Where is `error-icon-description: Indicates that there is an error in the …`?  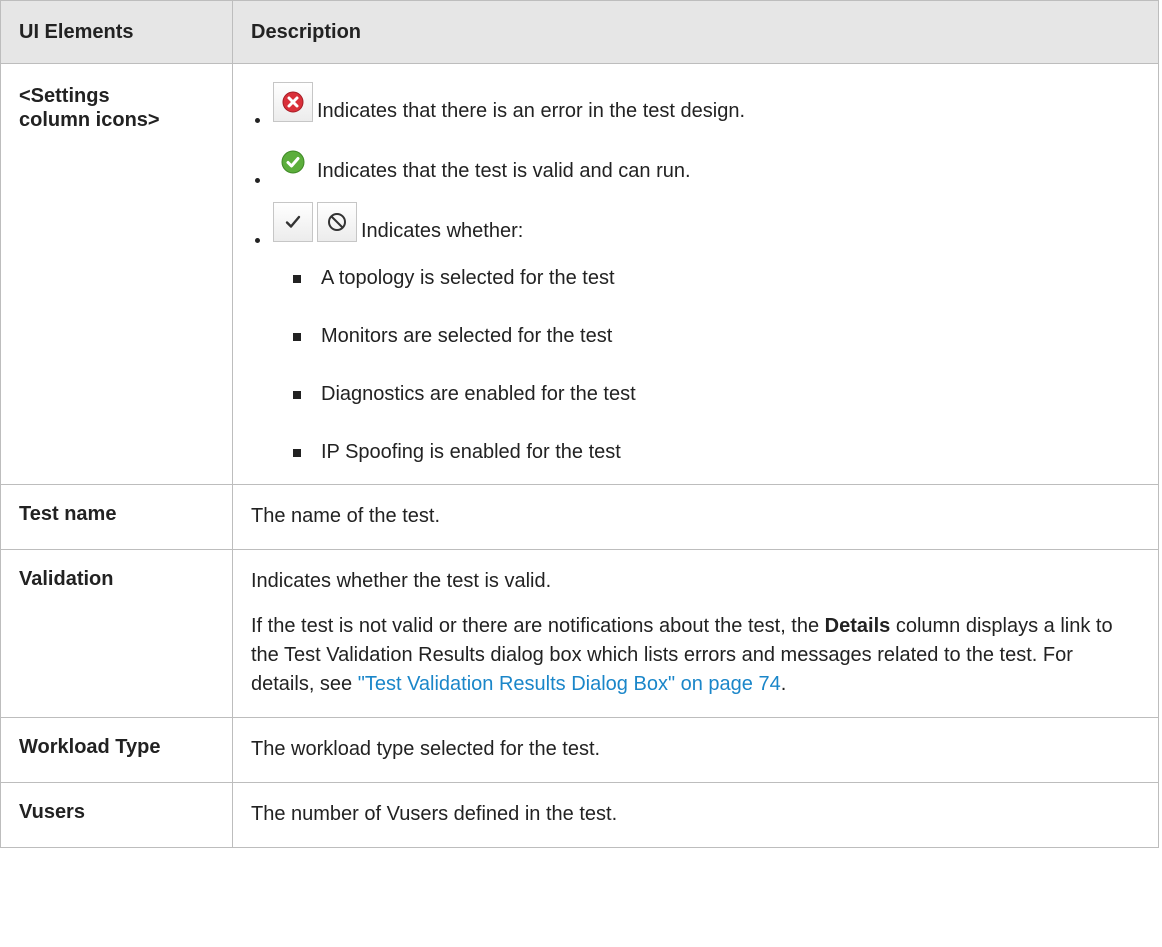
error-icon-description: Indicates that there is an error in the … is located at coordinates (531, 111).